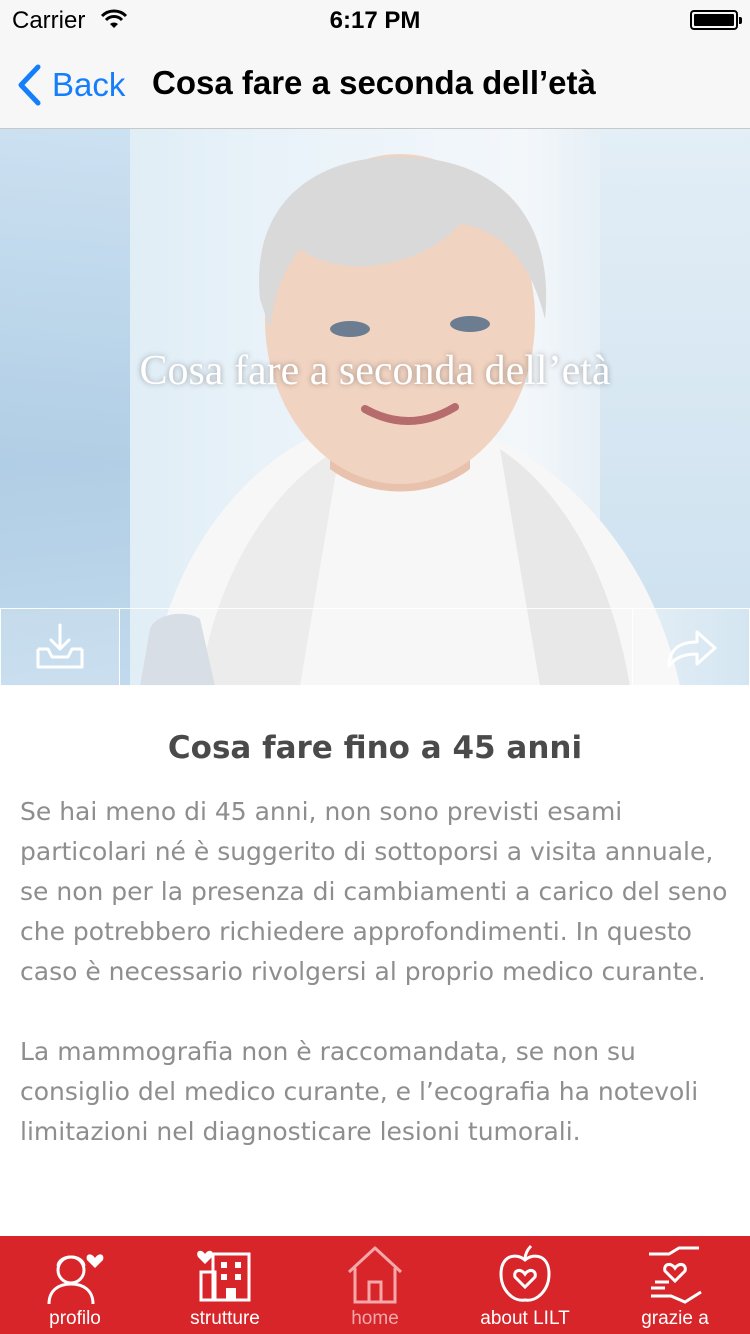 This screenshot has height=1334, width=750. I want to click on hero-action-bar, so click(375, 647).